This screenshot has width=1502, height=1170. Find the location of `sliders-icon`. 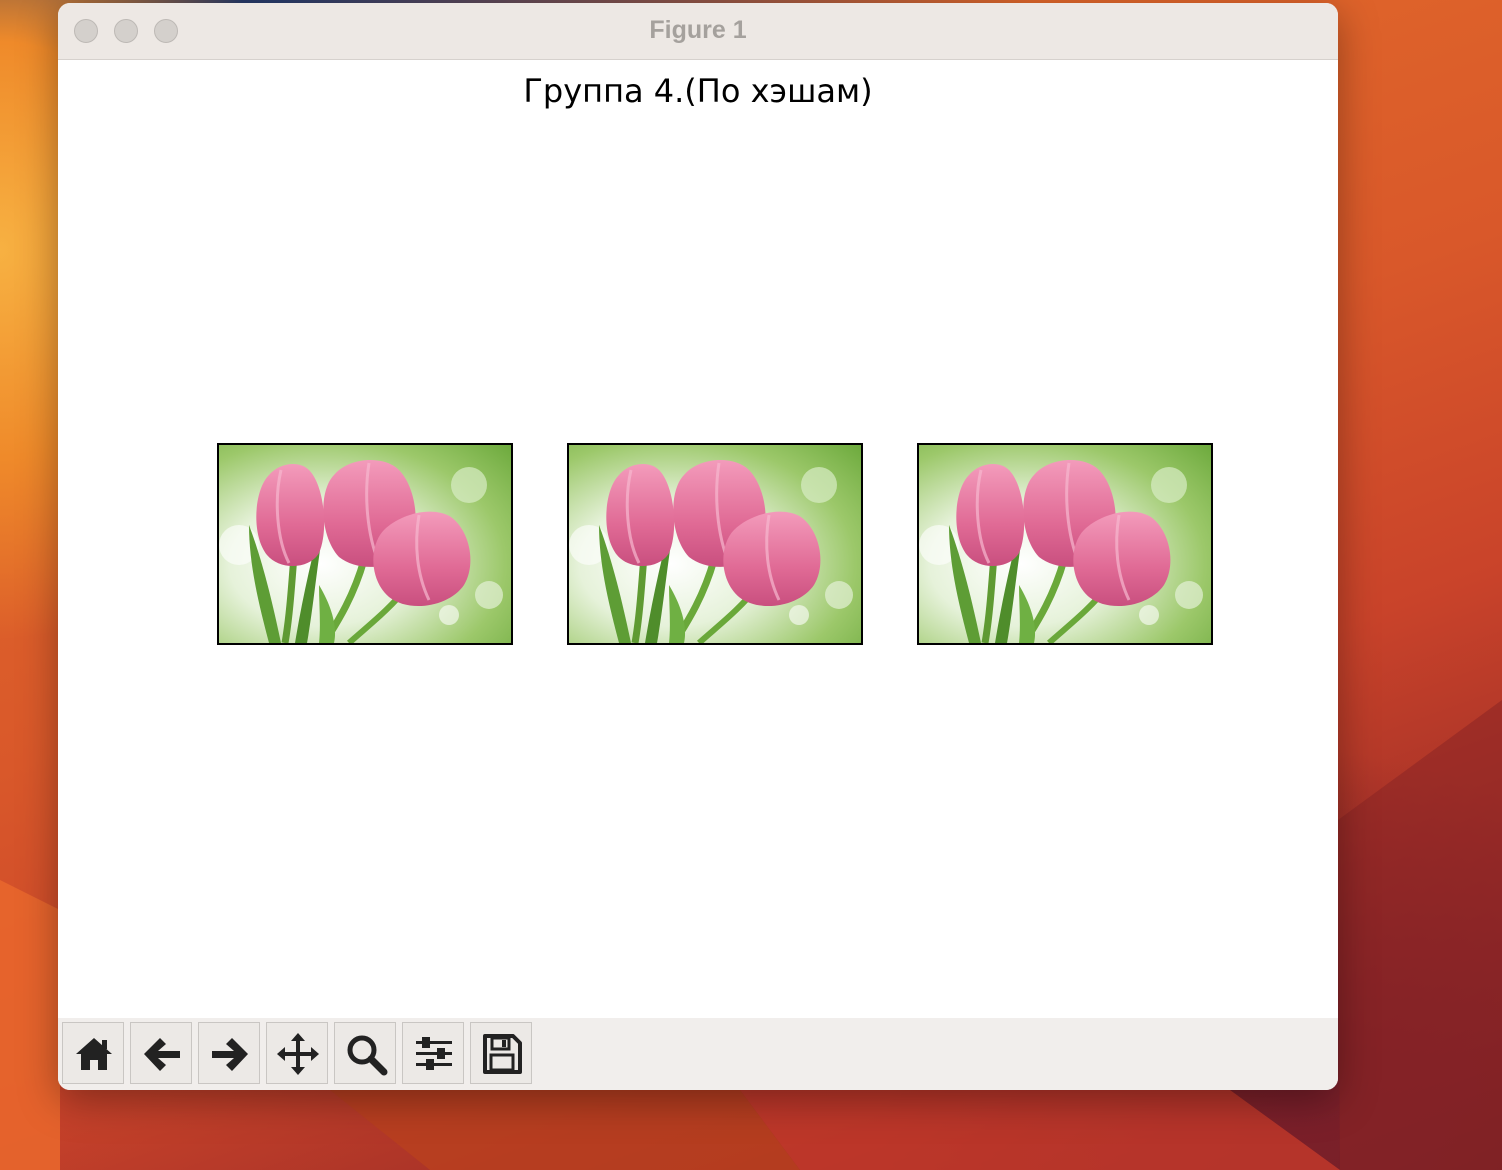

sliders-icon is located at coordinates (434, 1053).